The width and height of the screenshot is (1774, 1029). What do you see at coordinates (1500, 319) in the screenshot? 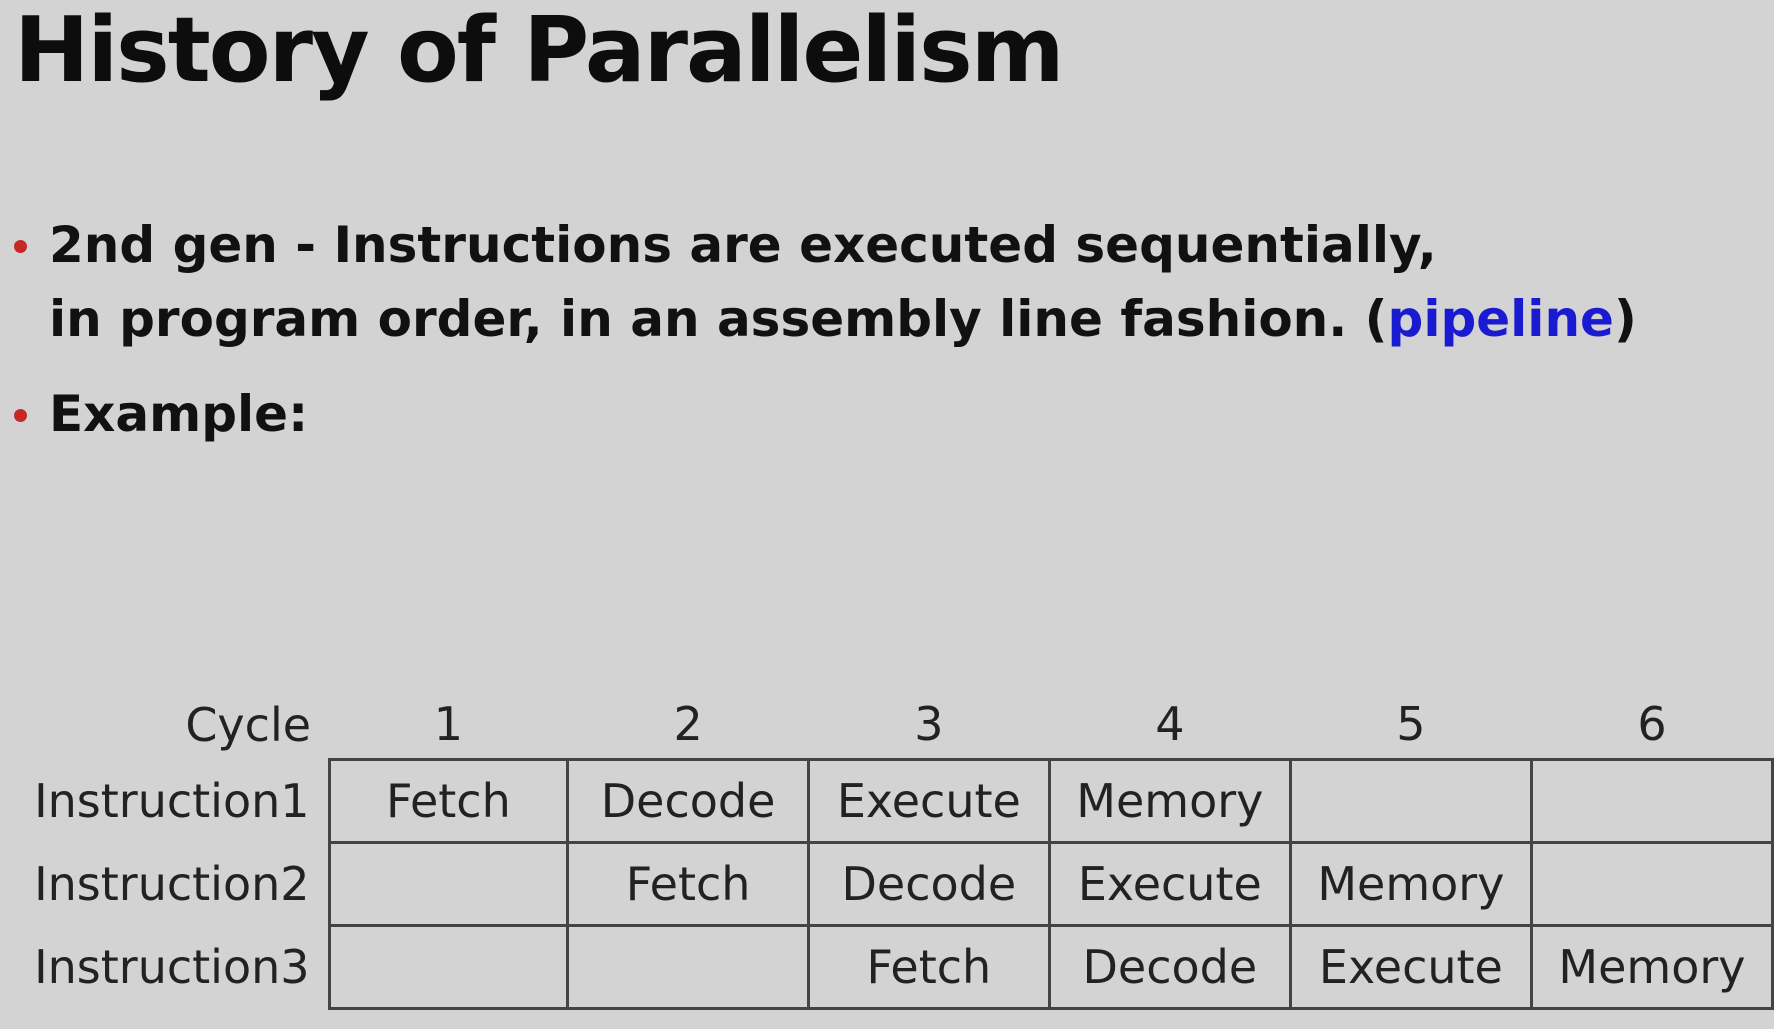
I see `pipeline-keyword: pipeline` at bounding box center [1500, 319].